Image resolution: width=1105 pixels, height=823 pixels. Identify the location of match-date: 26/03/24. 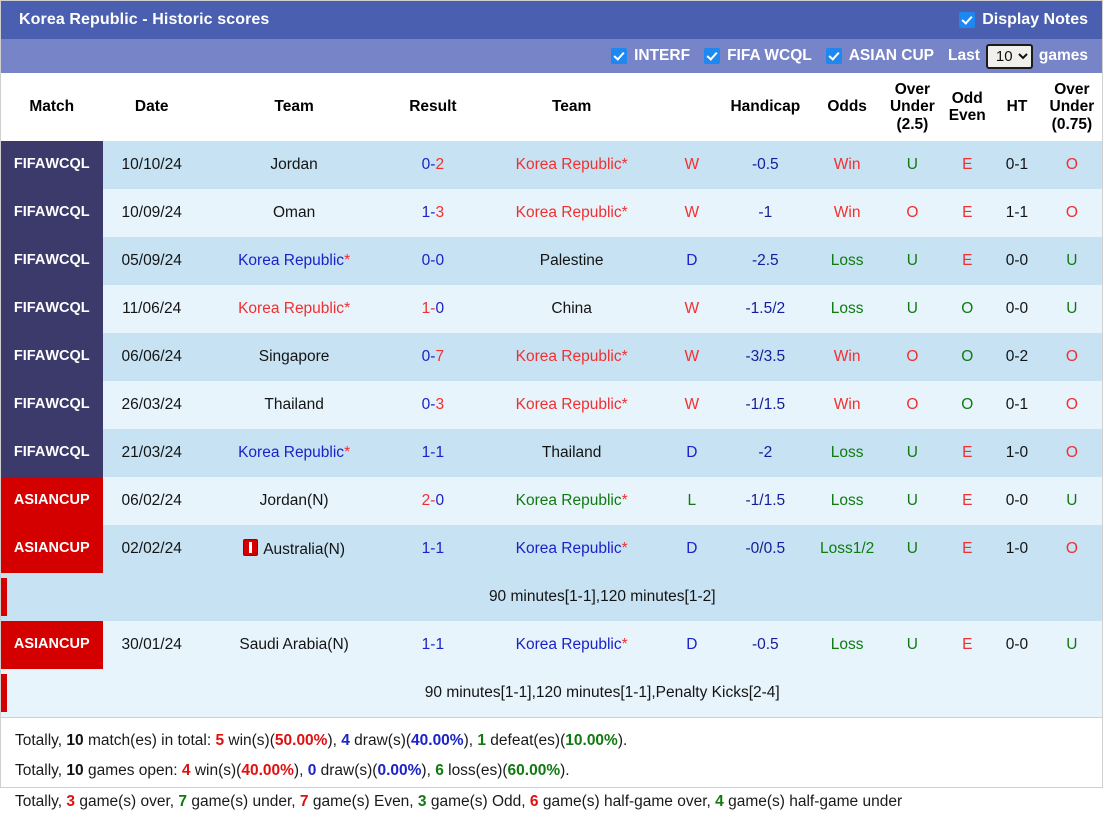
(151, 405).